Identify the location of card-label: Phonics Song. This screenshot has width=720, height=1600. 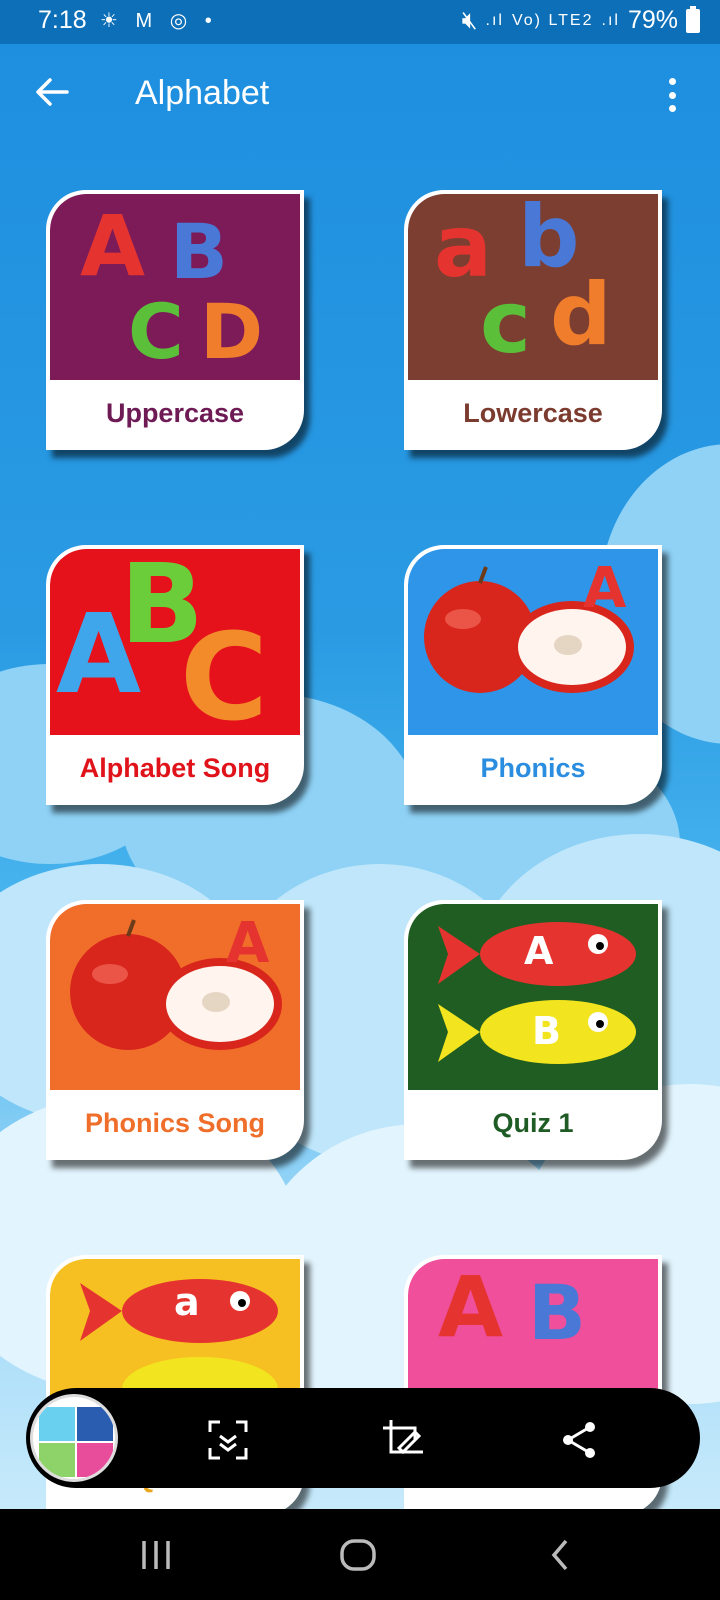
(175, 1123).